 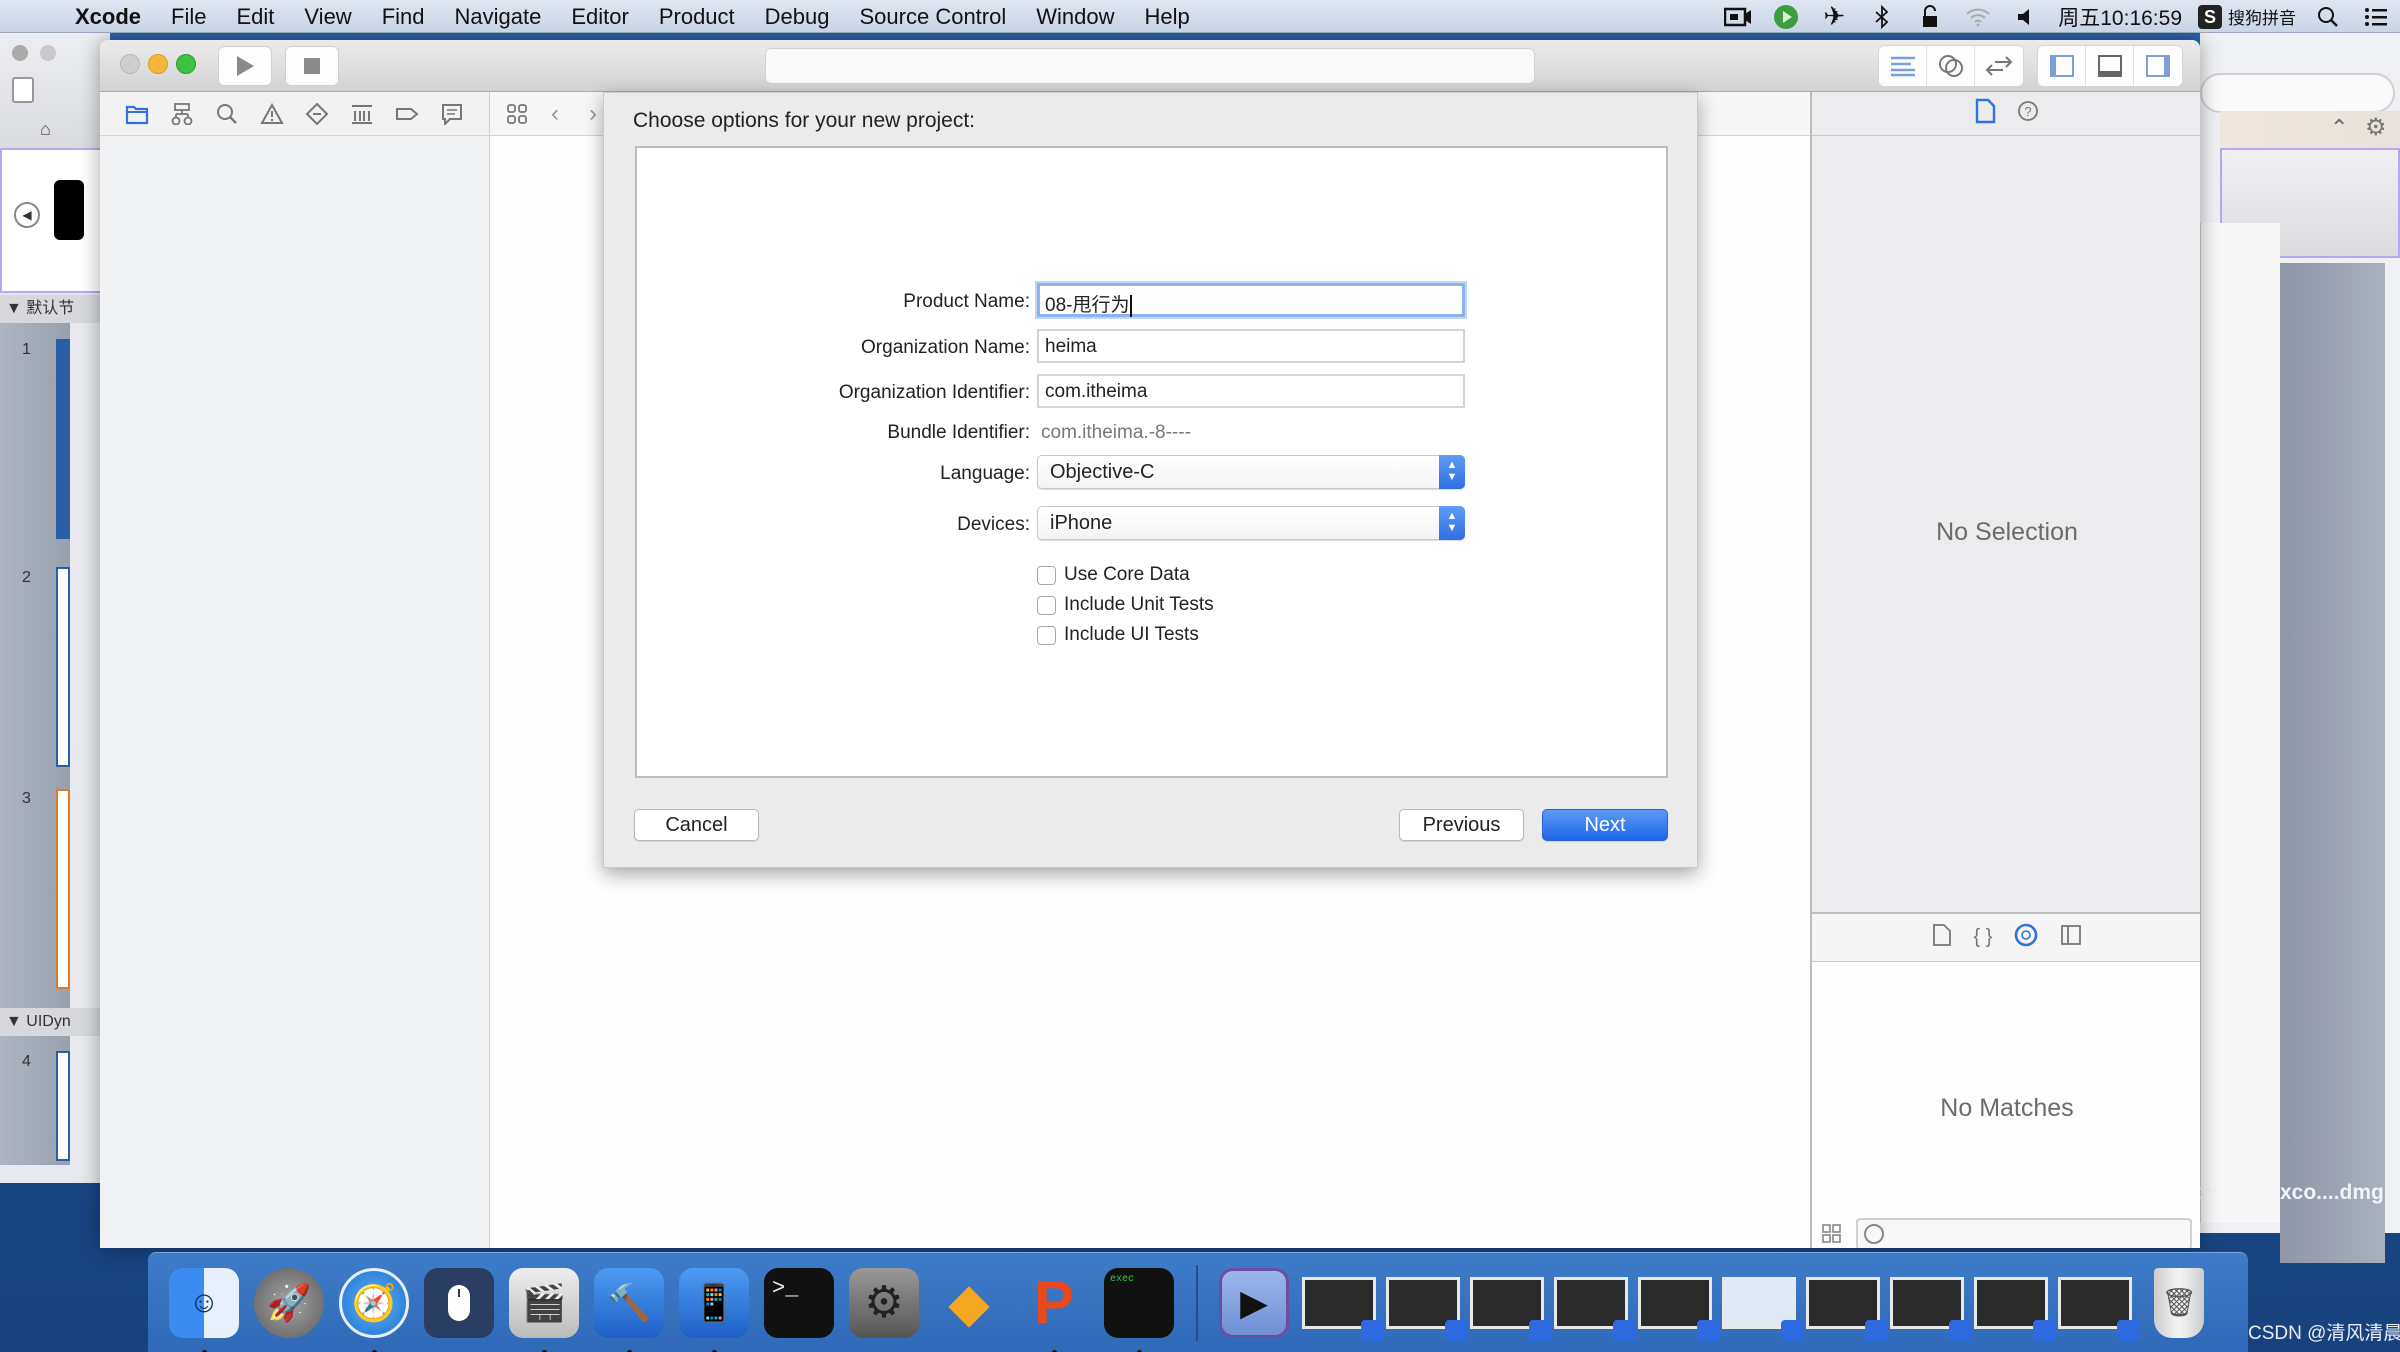 What do you see at coordinates (27, 215) in the screenshot?
I see `back-arrow-icon: ◀` at bounding box center [27, 215].